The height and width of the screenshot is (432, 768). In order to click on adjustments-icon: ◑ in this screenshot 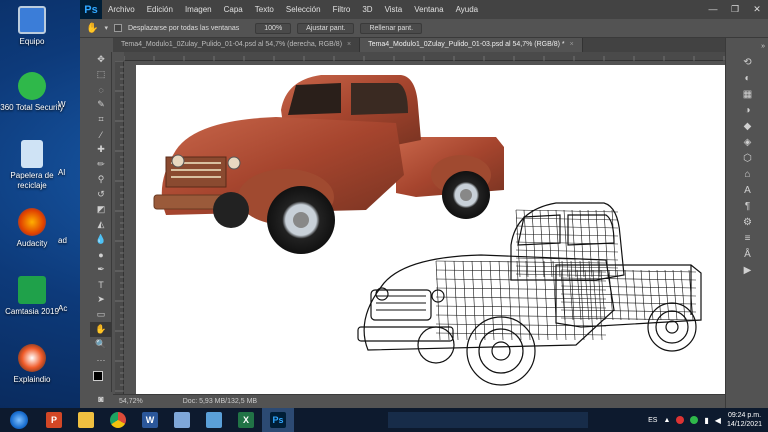, I will do `click(747, 110)`.